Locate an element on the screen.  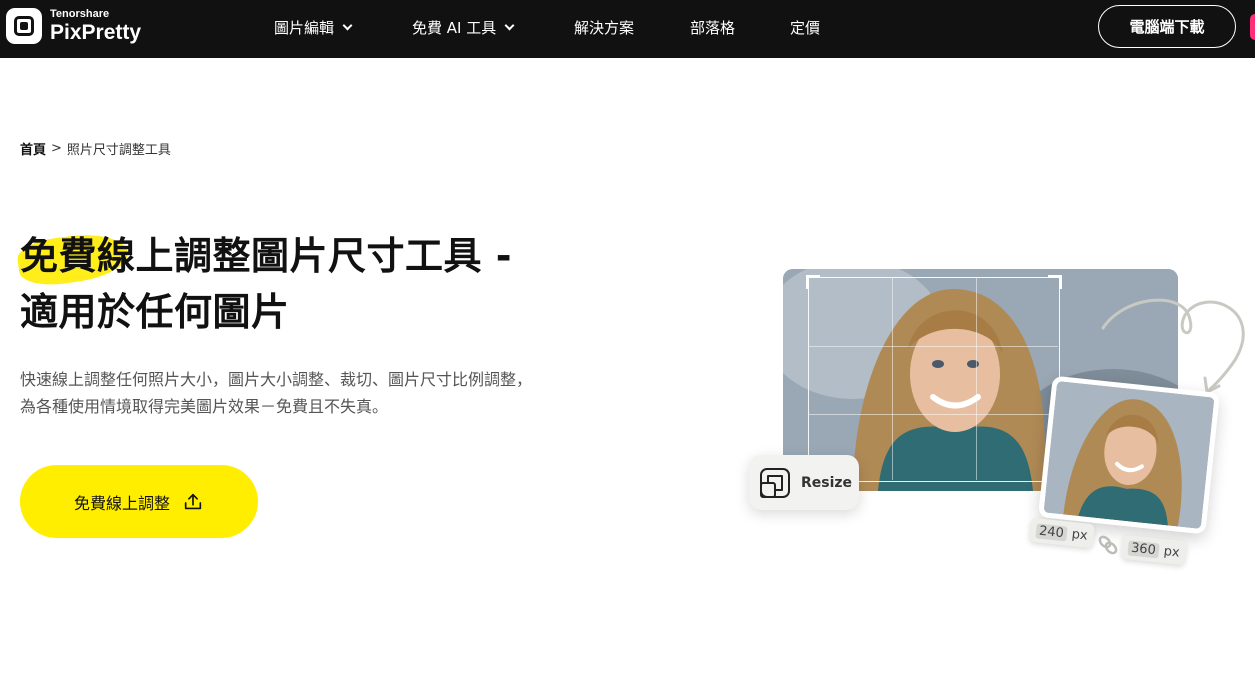
width-value: 240 is located at coordinates (1051, 531).